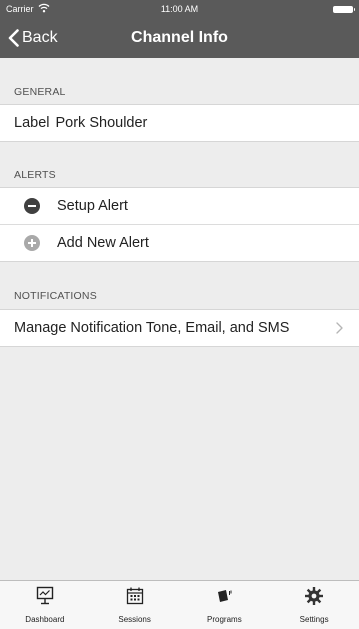 This screenshot has width=359, height=629. What do you see at coordinates (225, 596) in the screenshot?
I see `programs-icon` at bounding box center [225, 596].